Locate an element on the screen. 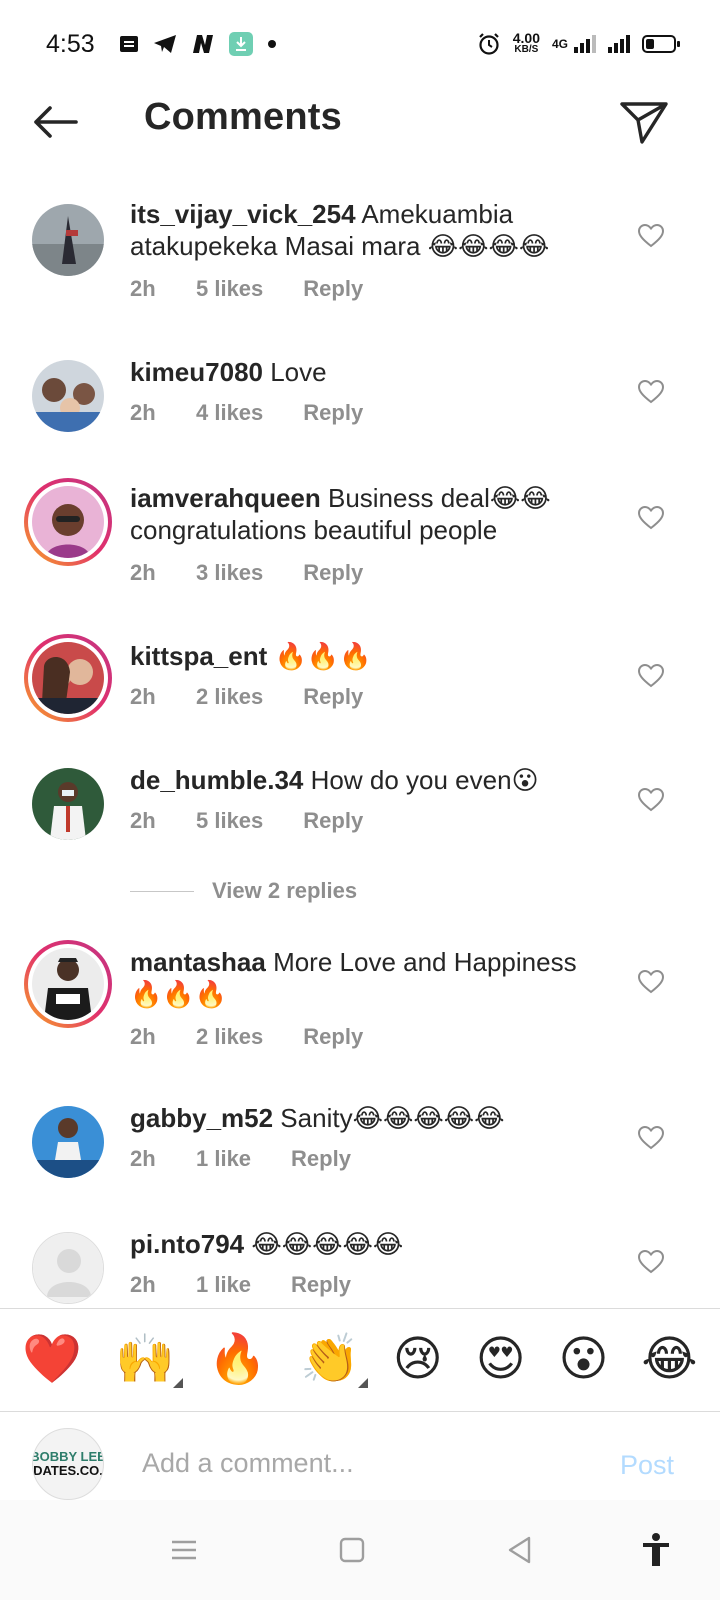 This screenshot has width=720, height=1600. accessibility-button is located at coordinates (656, 1550).